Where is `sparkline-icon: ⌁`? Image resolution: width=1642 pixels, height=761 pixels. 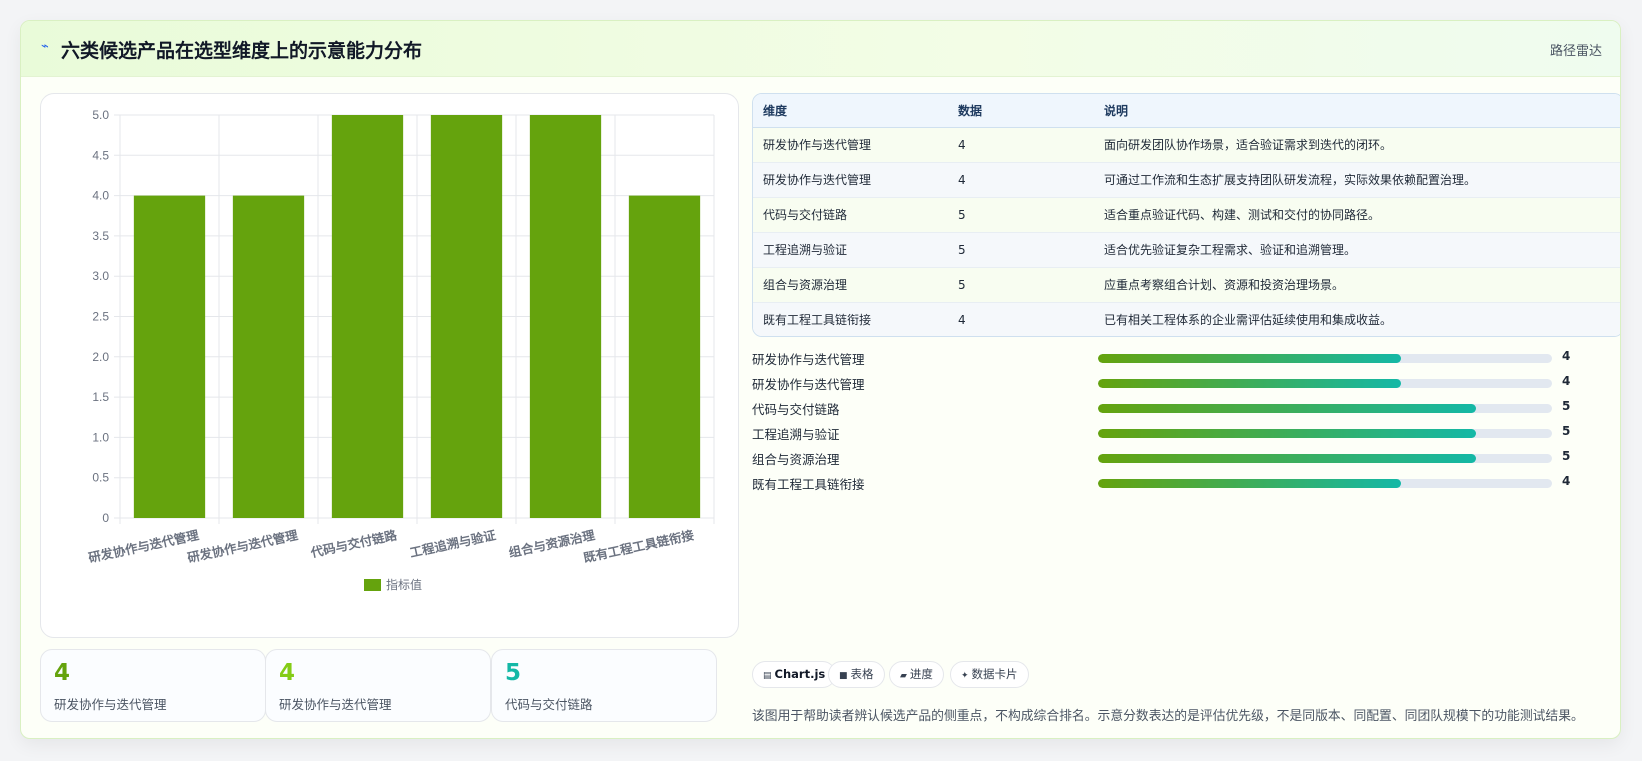 sparkline-icon: ⌁ is located at coordinates (45, 46).